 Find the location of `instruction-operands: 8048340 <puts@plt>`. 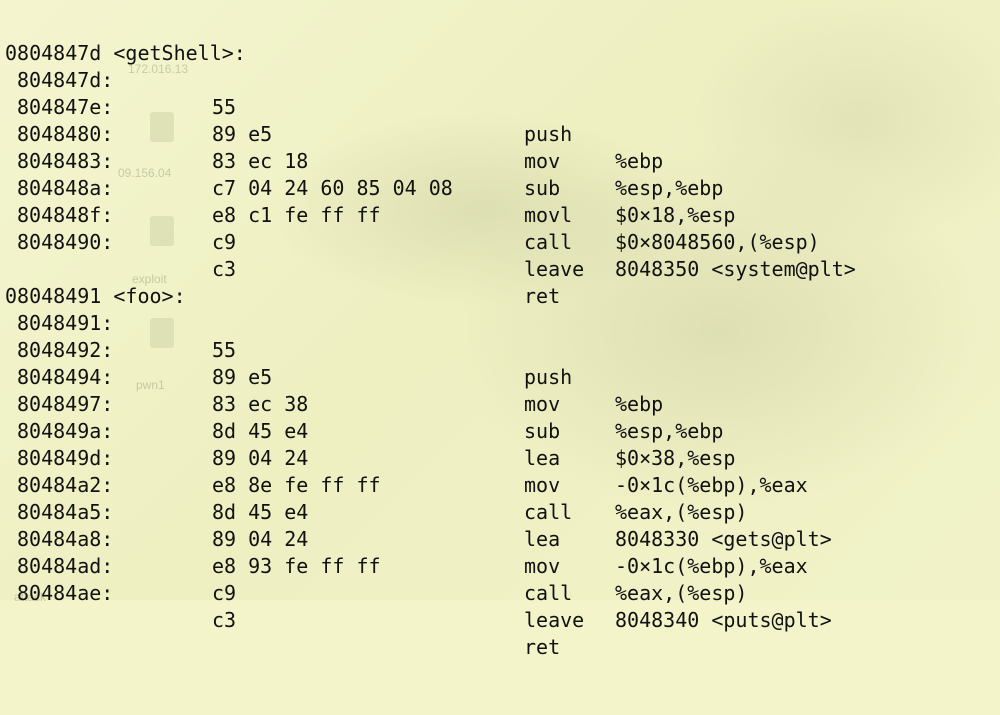

instruction-operands: 8048340 <puts@plt> is located at coordinates (723, 620).